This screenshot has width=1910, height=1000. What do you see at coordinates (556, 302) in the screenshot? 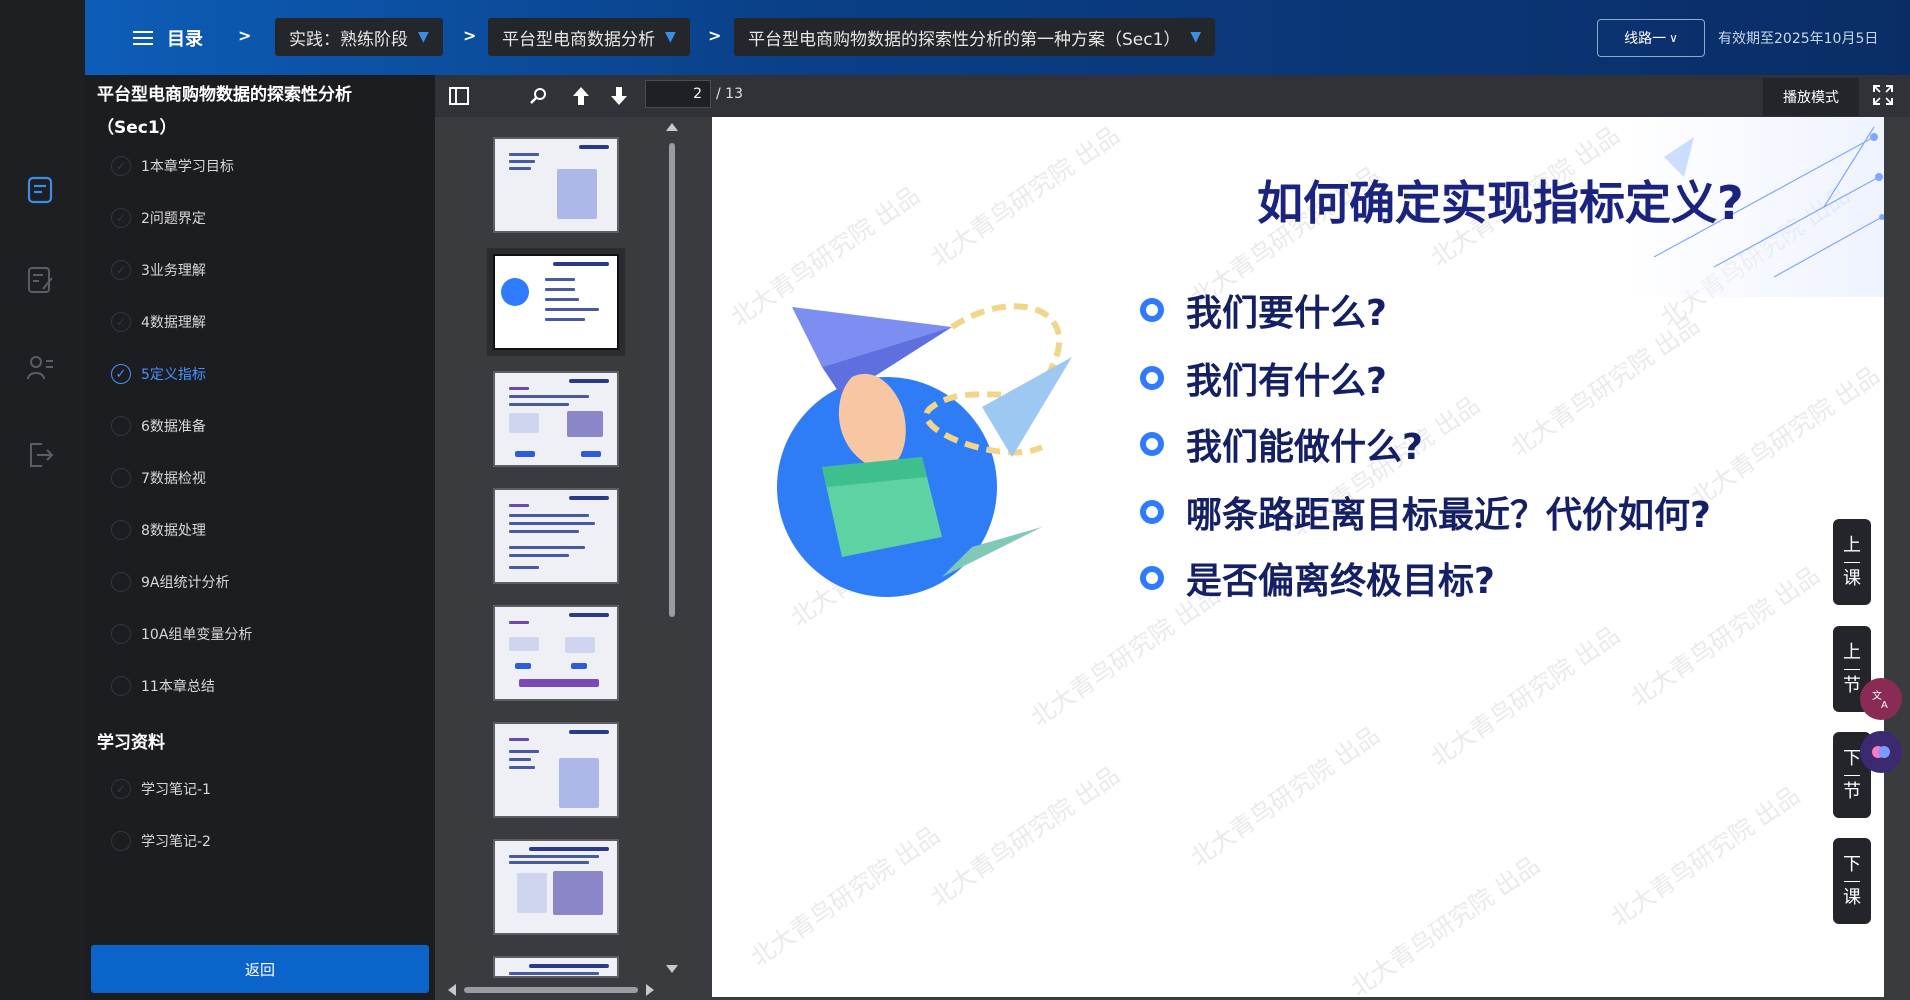
I see `page-thumbnail-current` at bounding box center [556, 302].